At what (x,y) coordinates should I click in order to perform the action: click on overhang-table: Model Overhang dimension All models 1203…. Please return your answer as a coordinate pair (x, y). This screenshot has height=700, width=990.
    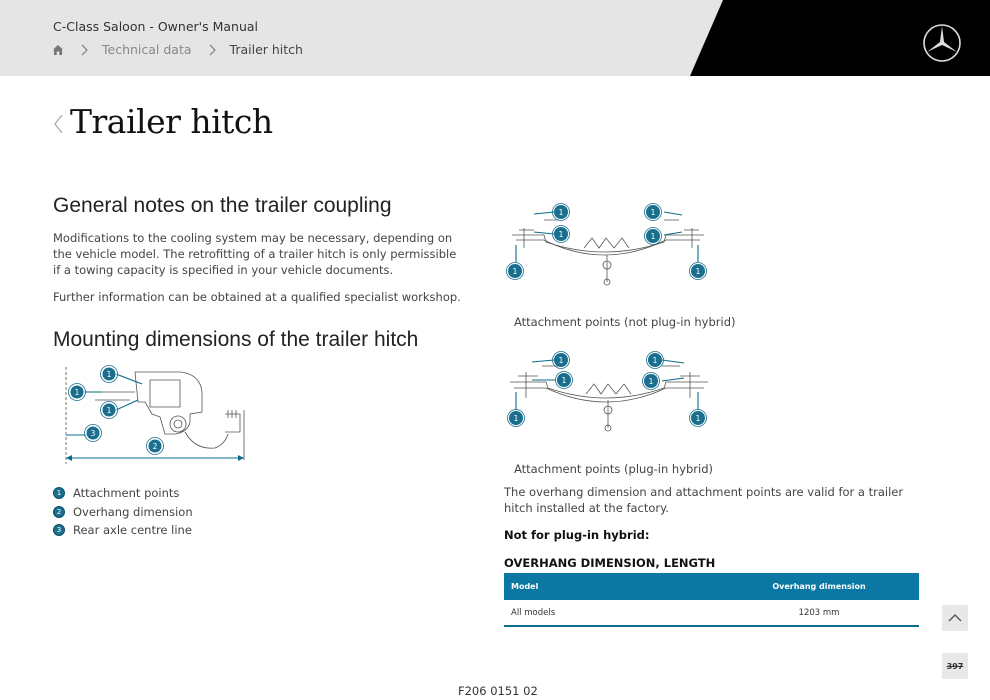
    Looking at the image, I should click on (711, 600).